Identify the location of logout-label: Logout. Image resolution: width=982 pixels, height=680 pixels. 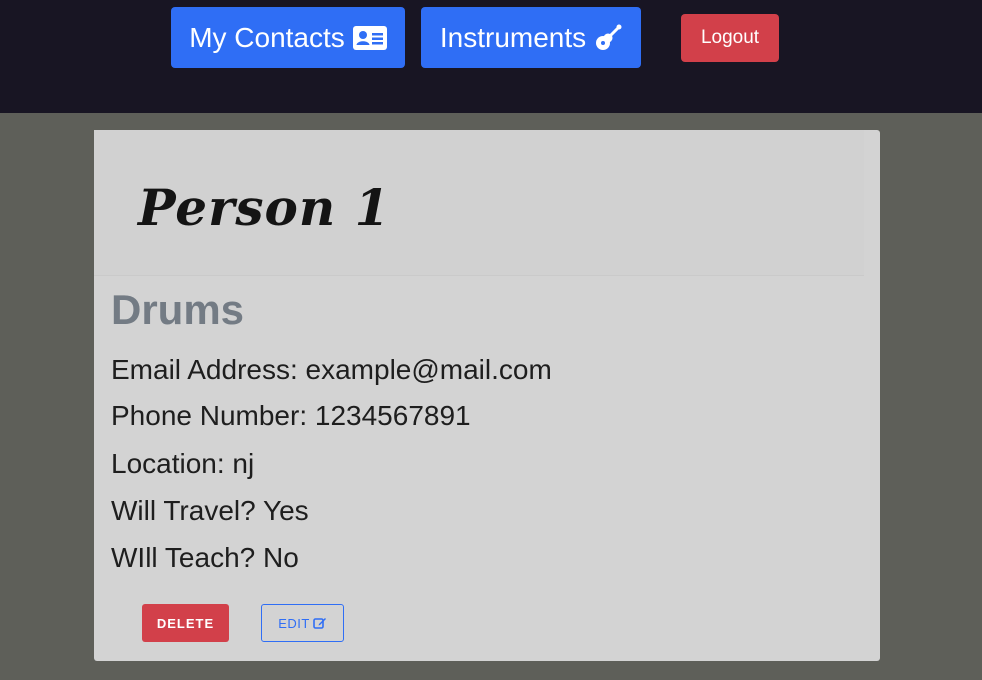
(730, 37).